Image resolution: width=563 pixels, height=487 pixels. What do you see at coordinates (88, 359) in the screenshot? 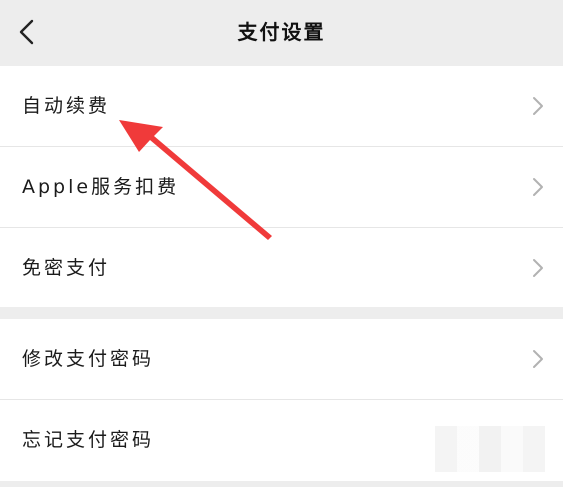
I see `change-payment-password-label: 修改支付密码` at bounding box center [88, 359].